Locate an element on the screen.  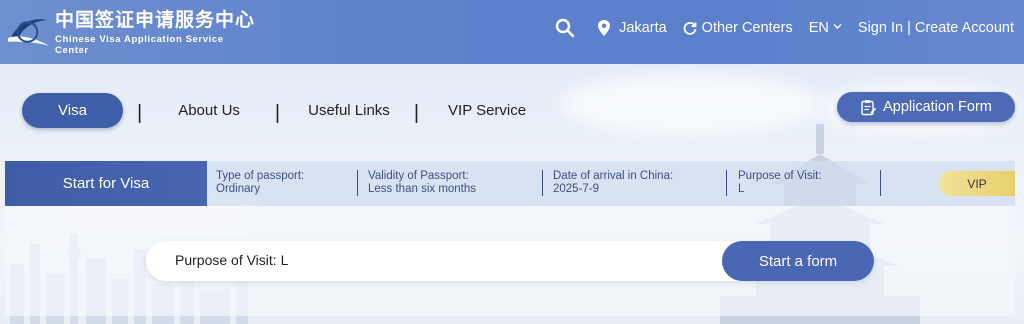
chevron-down-icon is located at coordinates (837, 26).